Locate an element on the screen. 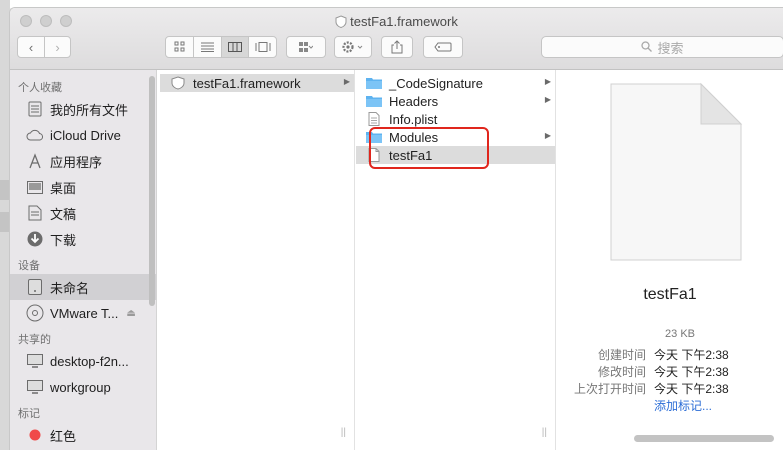 The width and height of the screenshot is (783, 450). meta-key: 创建时间 is located at coordinates (621, 355).